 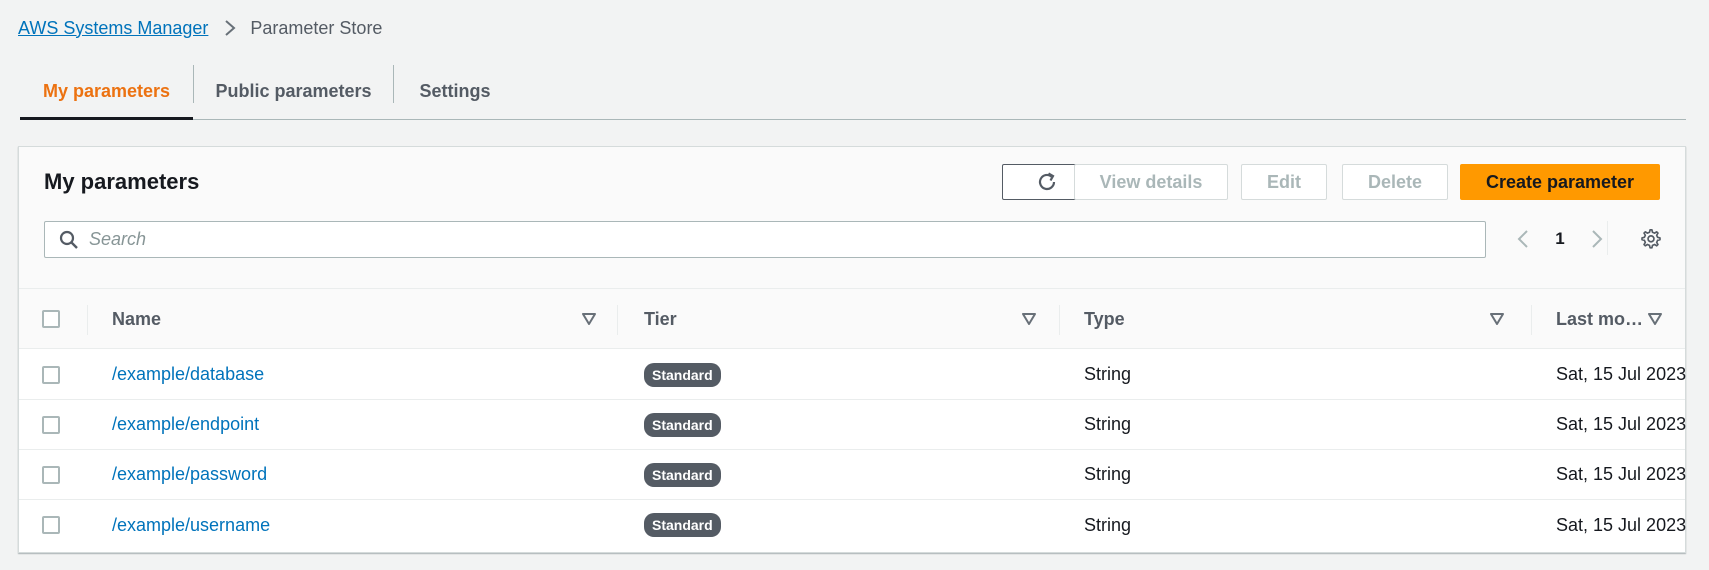 I want to click on refresh-icon, so click(x=1047, y=182).